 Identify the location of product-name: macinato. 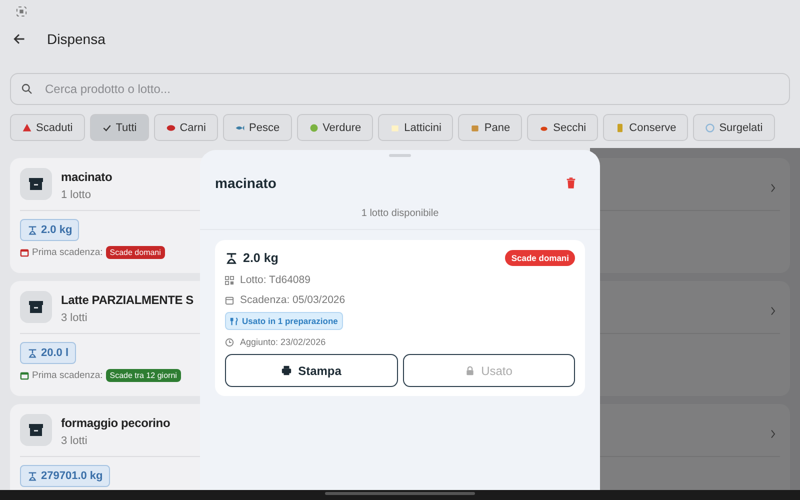
(86, 177).